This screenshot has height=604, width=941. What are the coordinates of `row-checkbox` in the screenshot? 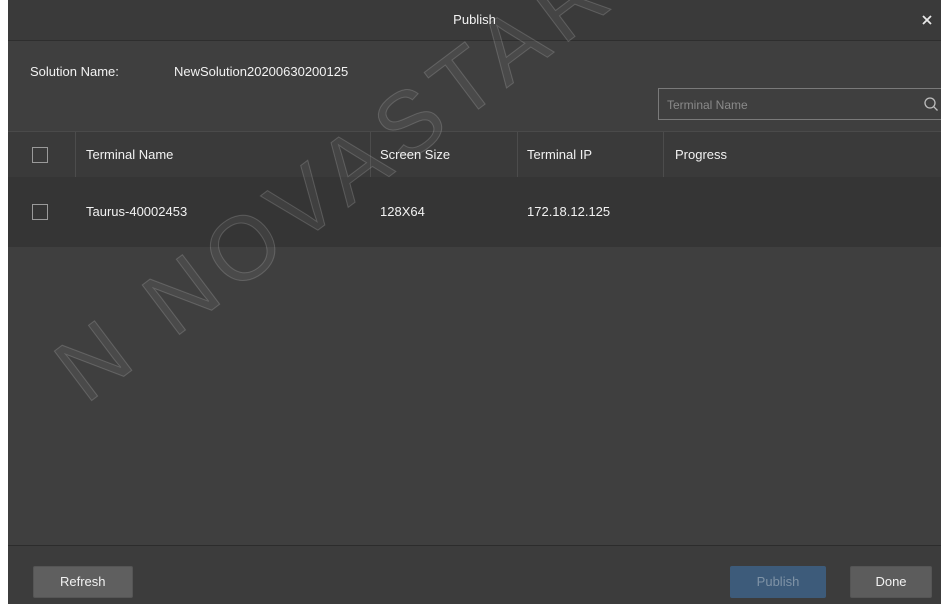 It's located at (40, 212).